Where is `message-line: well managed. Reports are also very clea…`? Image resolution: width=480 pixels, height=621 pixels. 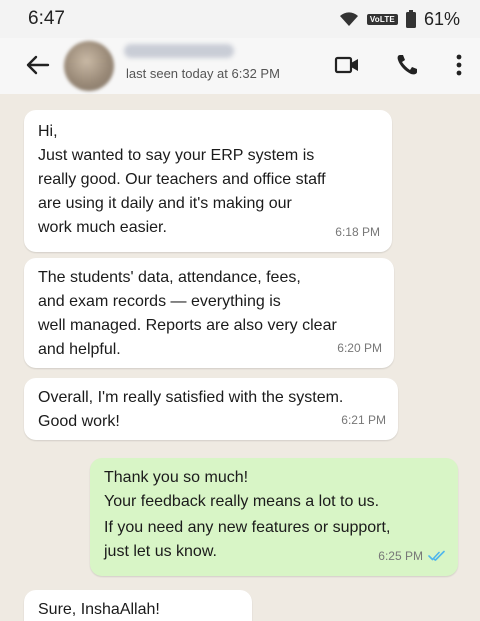 message-line: well managed. Reports are also very clea… is located at coordinates (187, 325).